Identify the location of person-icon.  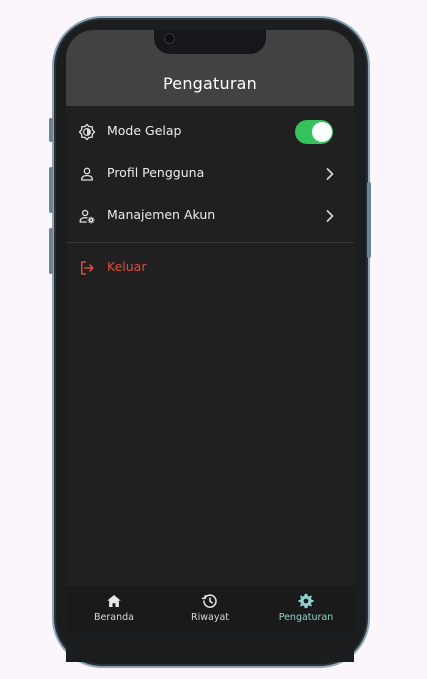
(87, 174).